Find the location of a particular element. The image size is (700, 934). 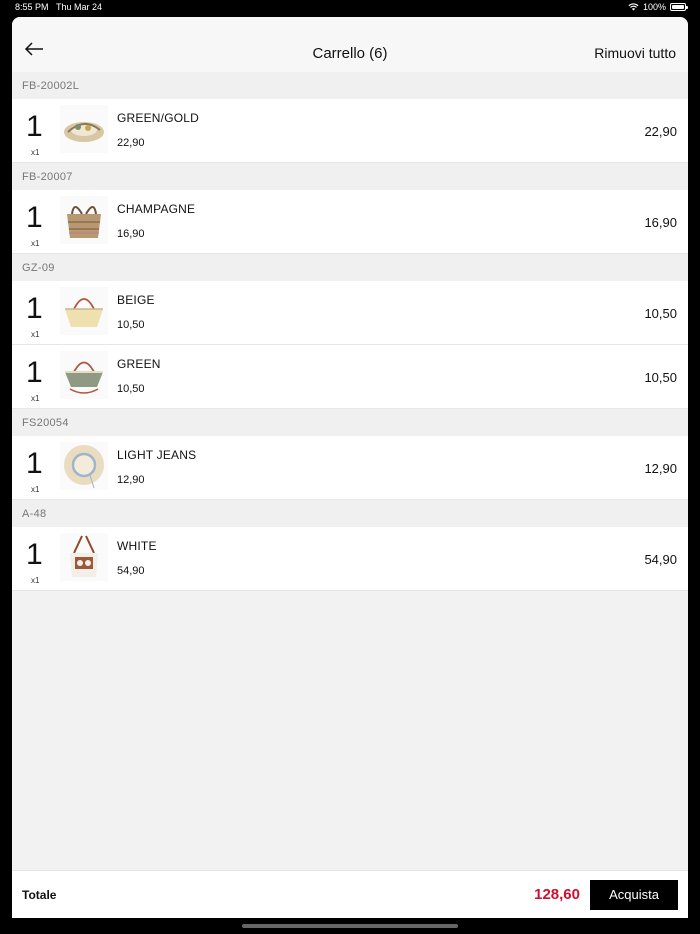

item-unit-price: 22,90 is located at coordinates (131, 143).